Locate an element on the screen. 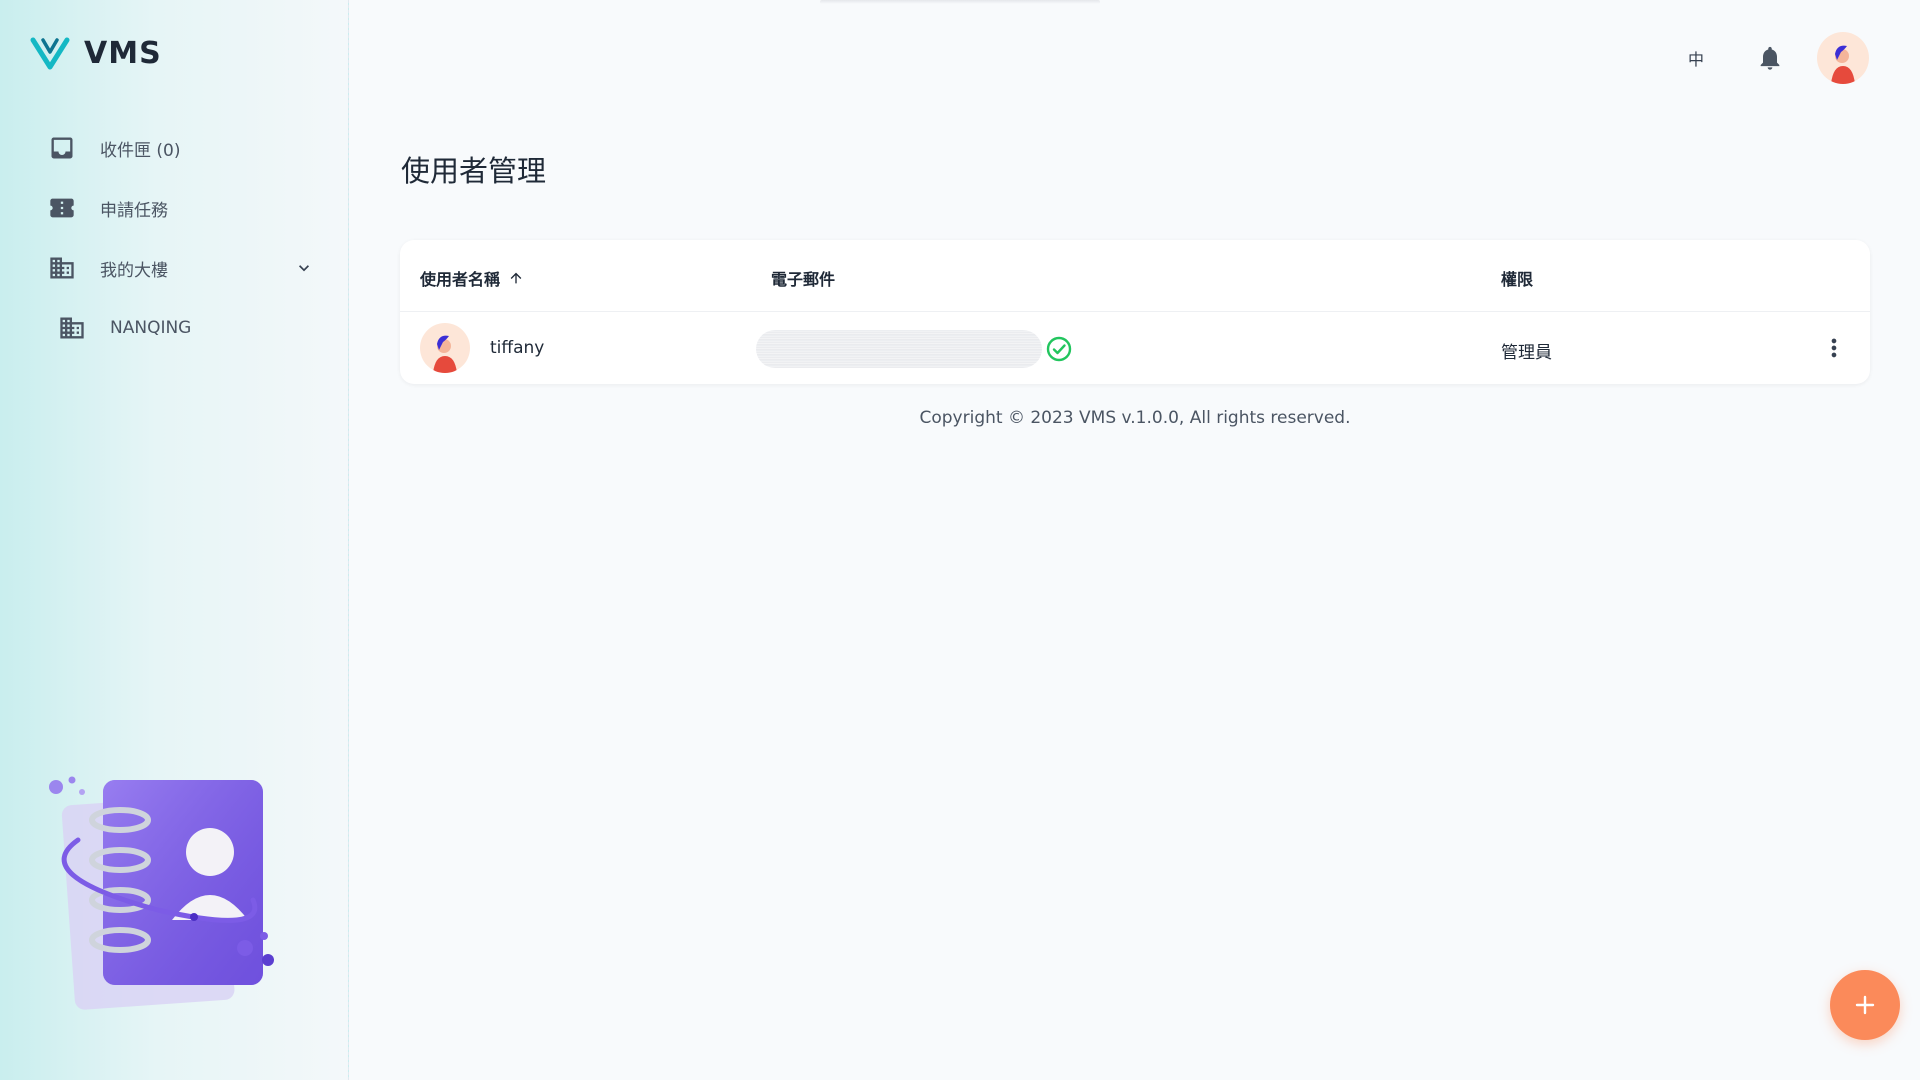  top-bar-shadow is located at coordinates (960, 2).